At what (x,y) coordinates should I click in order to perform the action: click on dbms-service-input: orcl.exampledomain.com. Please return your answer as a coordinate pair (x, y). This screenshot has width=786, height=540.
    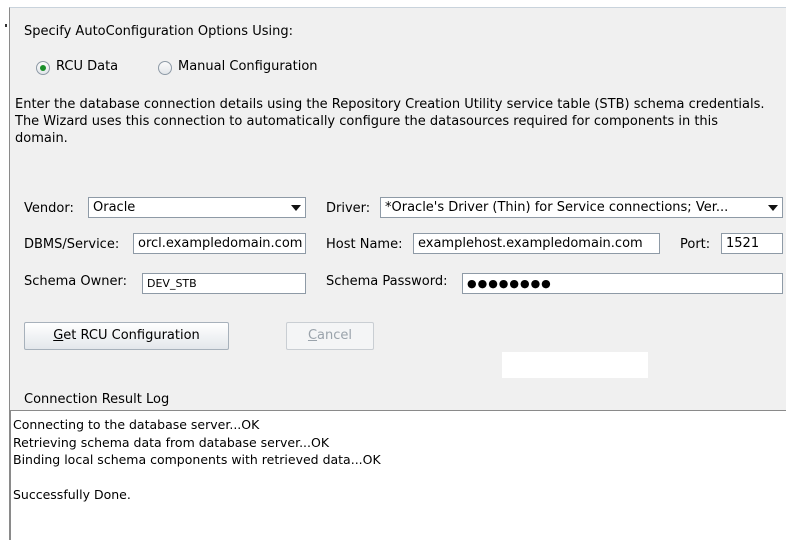
    Looking at the image, I should click on (219, 243).